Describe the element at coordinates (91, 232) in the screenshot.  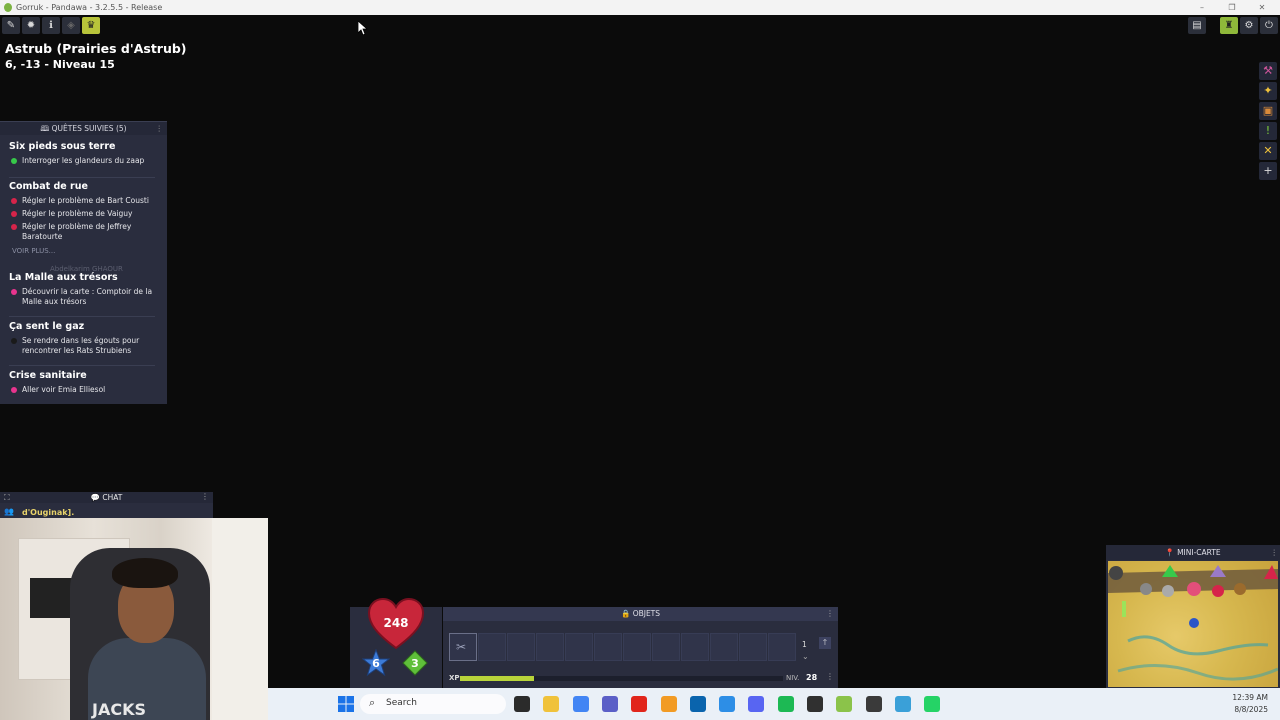
I see `quest-objective: Régler le problème de Jeffrey Baratourte` at that location.